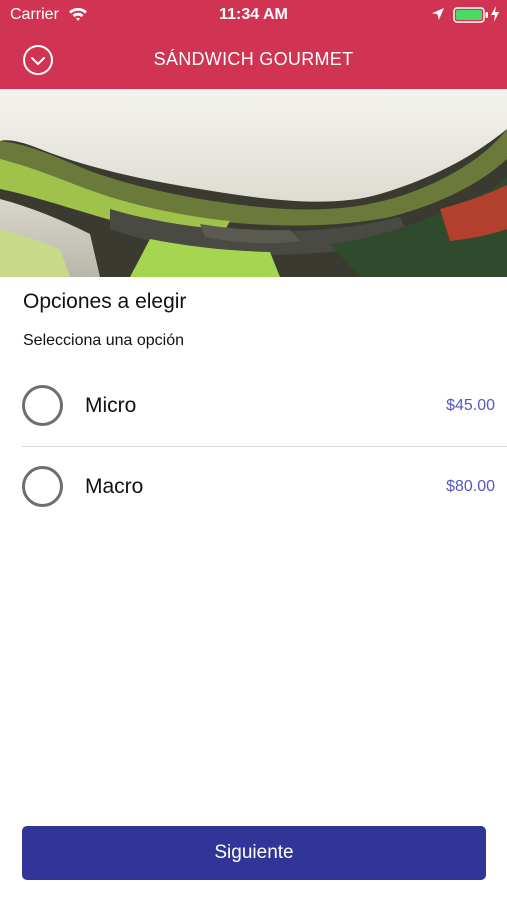  I want to click on page-title: SÁNDWICH GOURMET, so click(253, 59).